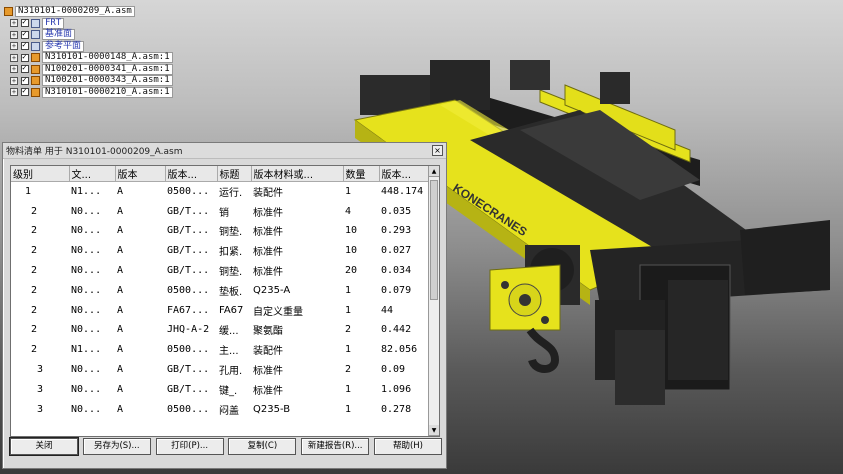 This screenshot has width=843, height=474. What do you see at coordinates (221, 350) in the screenshot?
I see `table-row: 2 N1... A 0500... 主... 装配件 1 82.056` at bounding box center [221, 350].